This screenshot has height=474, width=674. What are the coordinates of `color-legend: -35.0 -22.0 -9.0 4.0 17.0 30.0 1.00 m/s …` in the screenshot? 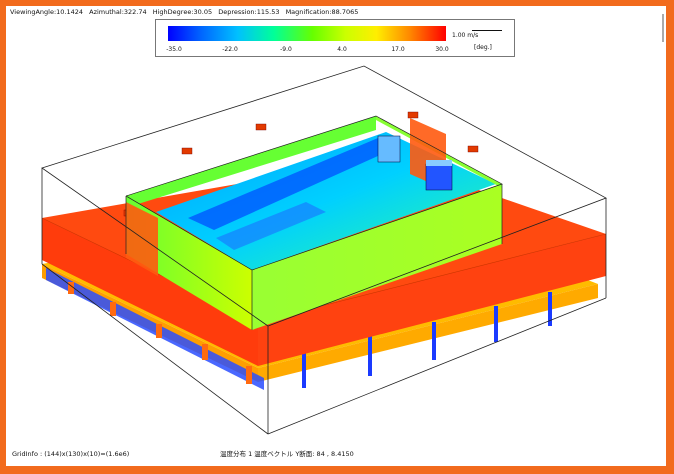 It's located at (335, 38).